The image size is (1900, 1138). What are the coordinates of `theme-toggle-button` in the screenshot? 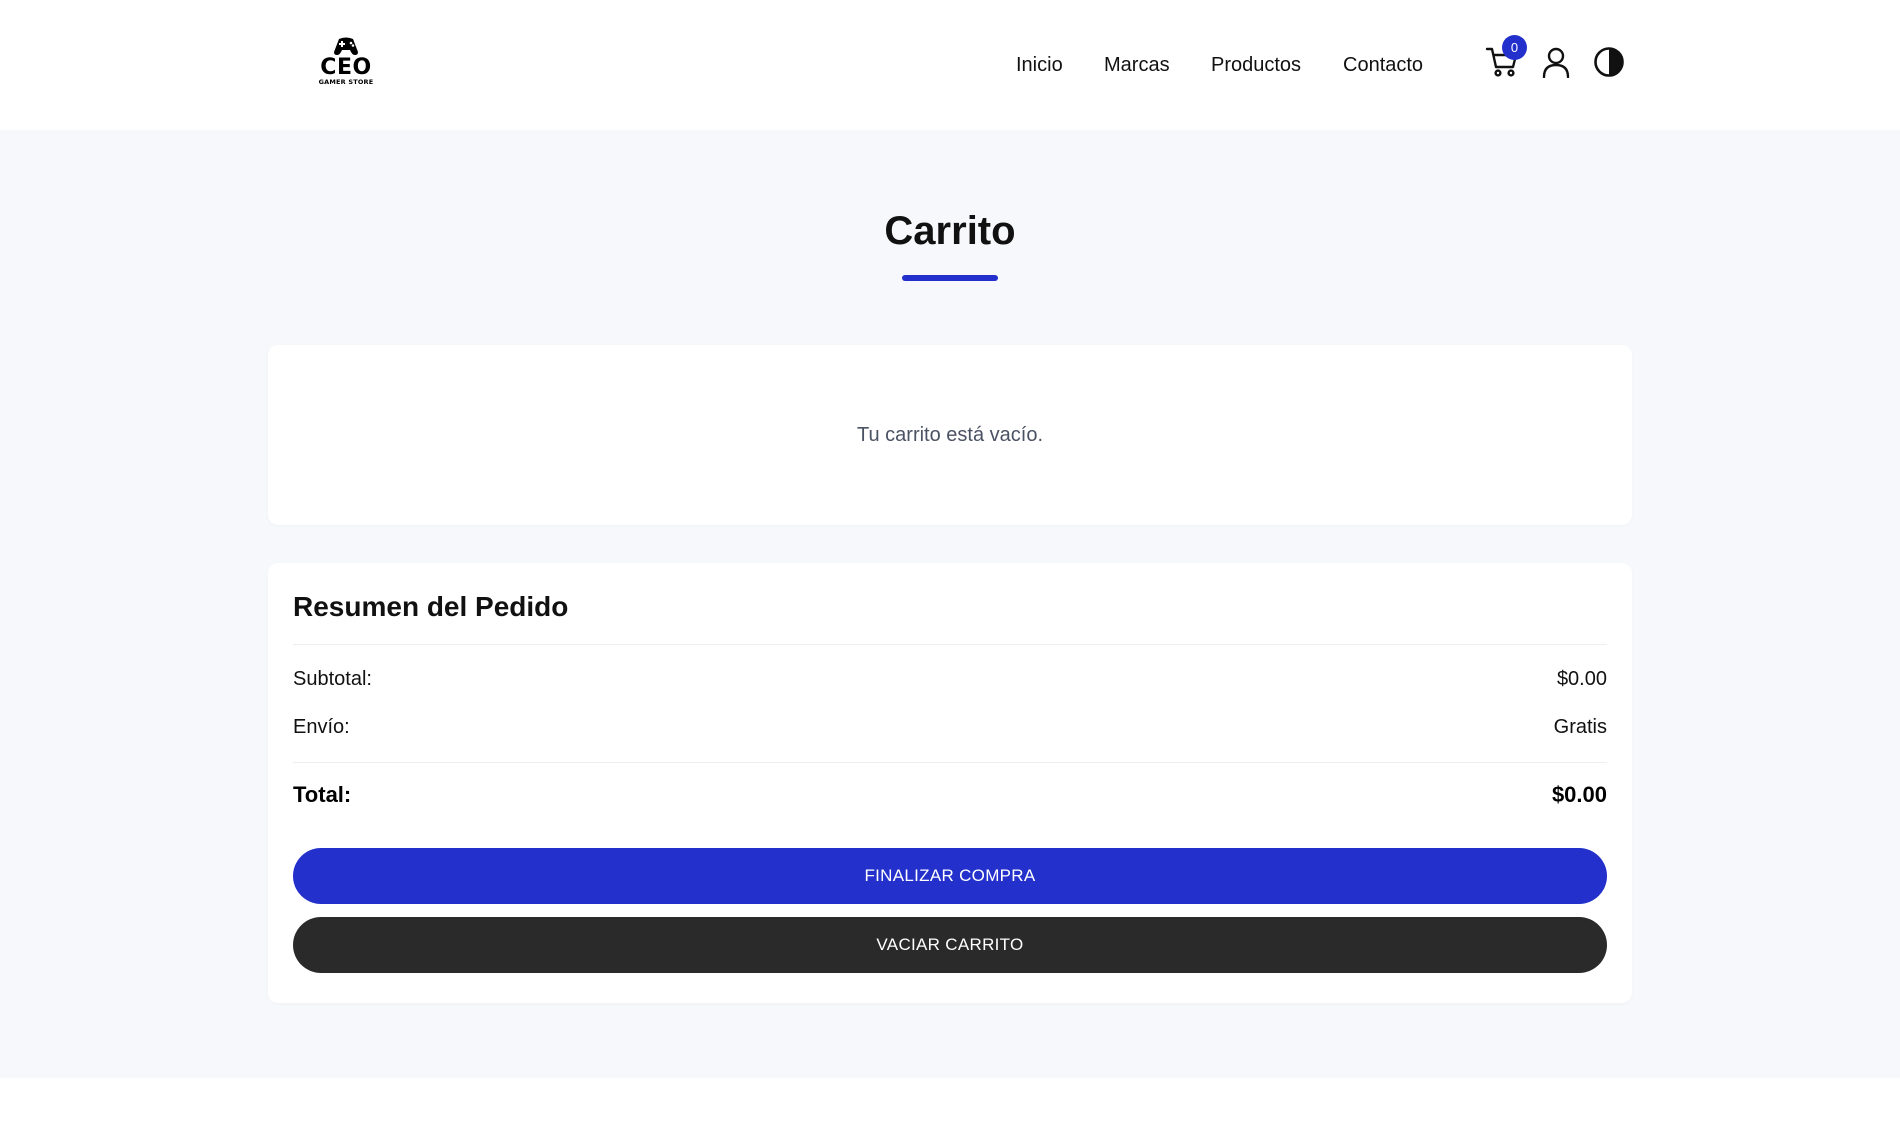 It's located at (1609, 62).